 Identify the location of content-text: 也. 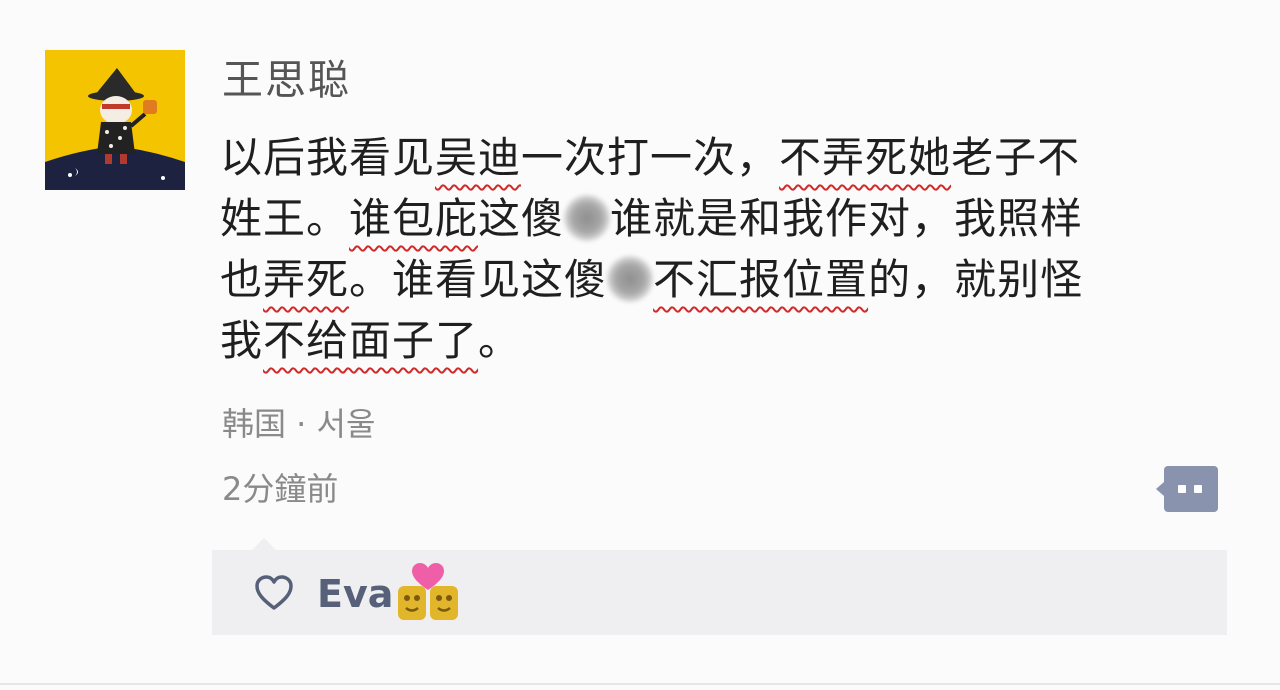
(242, 279).